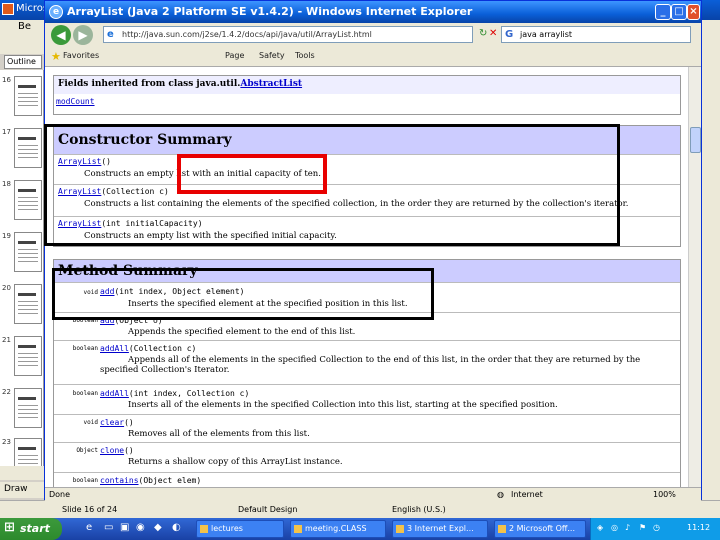  What do you see at coordinates (527, 494) in the screenshot?
I see `security-zone: Internet` at bounding box center [527, 494].